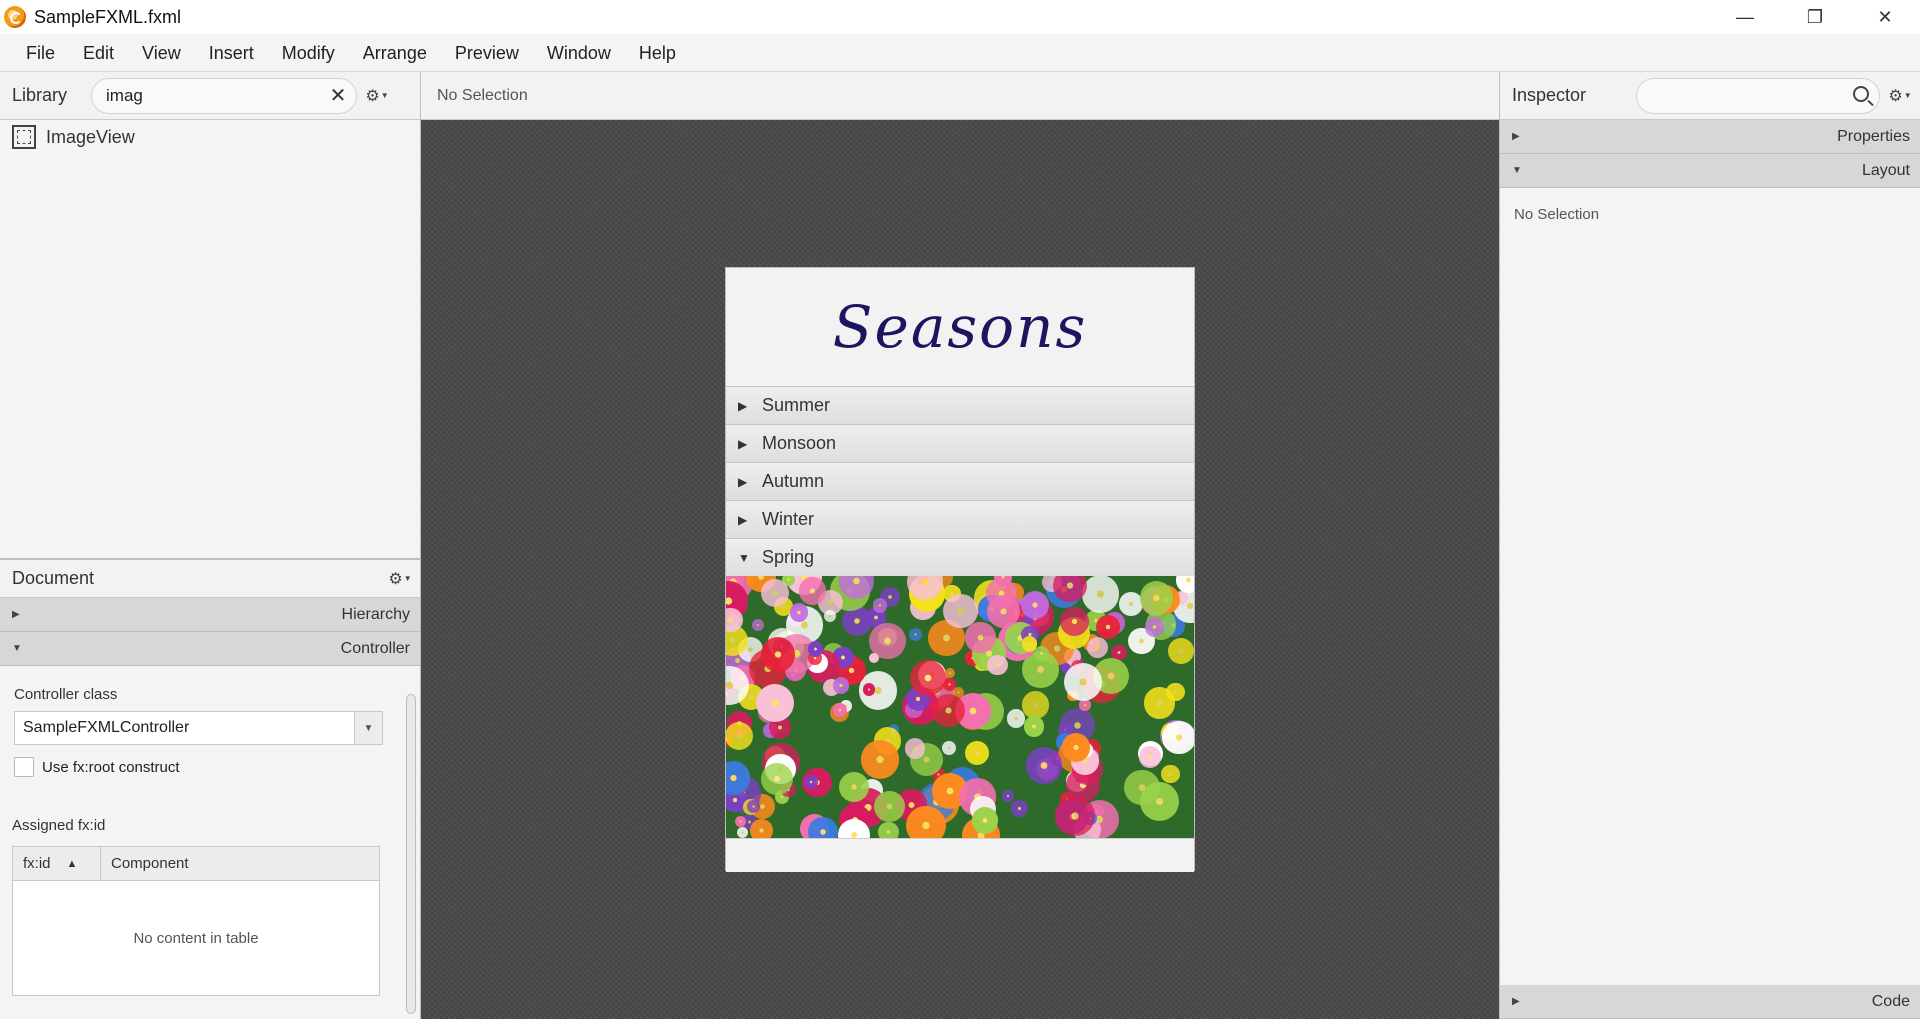 This screenshot has height=1019, width=1920. I want to click on window-titlebar: SampleFXML.fxml — ❐ ✕, so click(960, 17).